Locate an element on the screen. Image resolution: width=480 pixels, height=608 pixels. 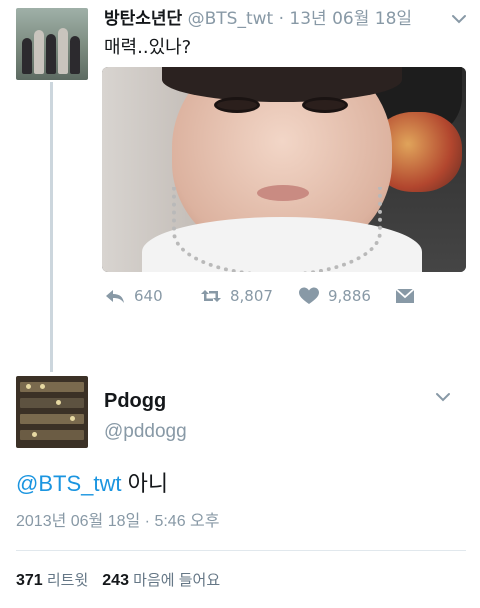
likes-stat: 243 마음에 들어요 is located at coordinates (161, 580).